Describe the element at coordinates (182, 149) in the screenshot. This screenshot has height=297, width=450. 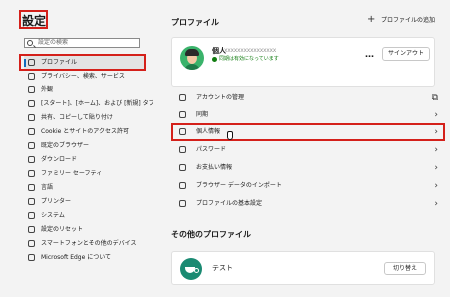
I see `key-icon` at that location.